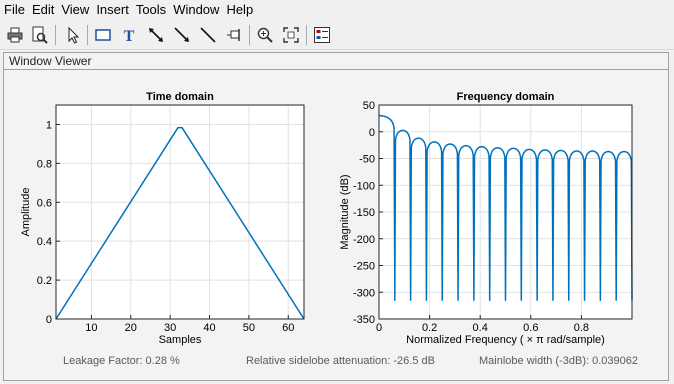  I want to click on y-tick-label: 0.8, so click(44, 164).